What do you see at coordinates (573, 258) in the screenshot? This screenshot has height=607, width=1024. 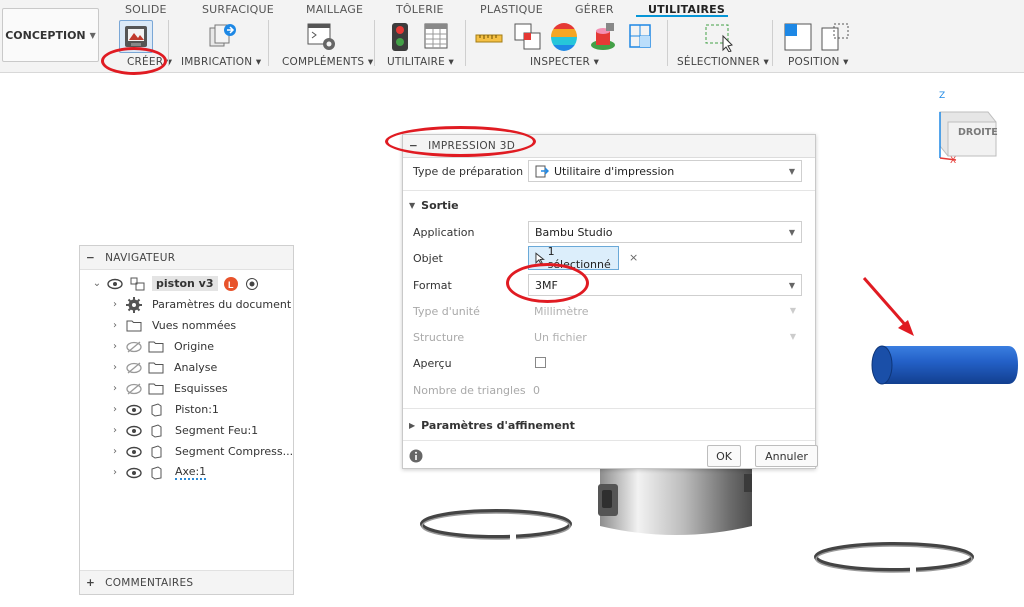 I see `object-selection-button: 1 sélectionné` at bounding box center [573, 258].